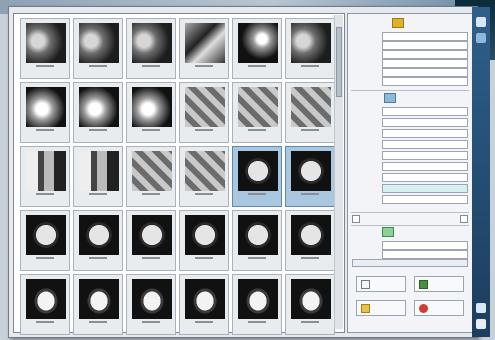  I want to click on expand-toggle, so click(410, 219).